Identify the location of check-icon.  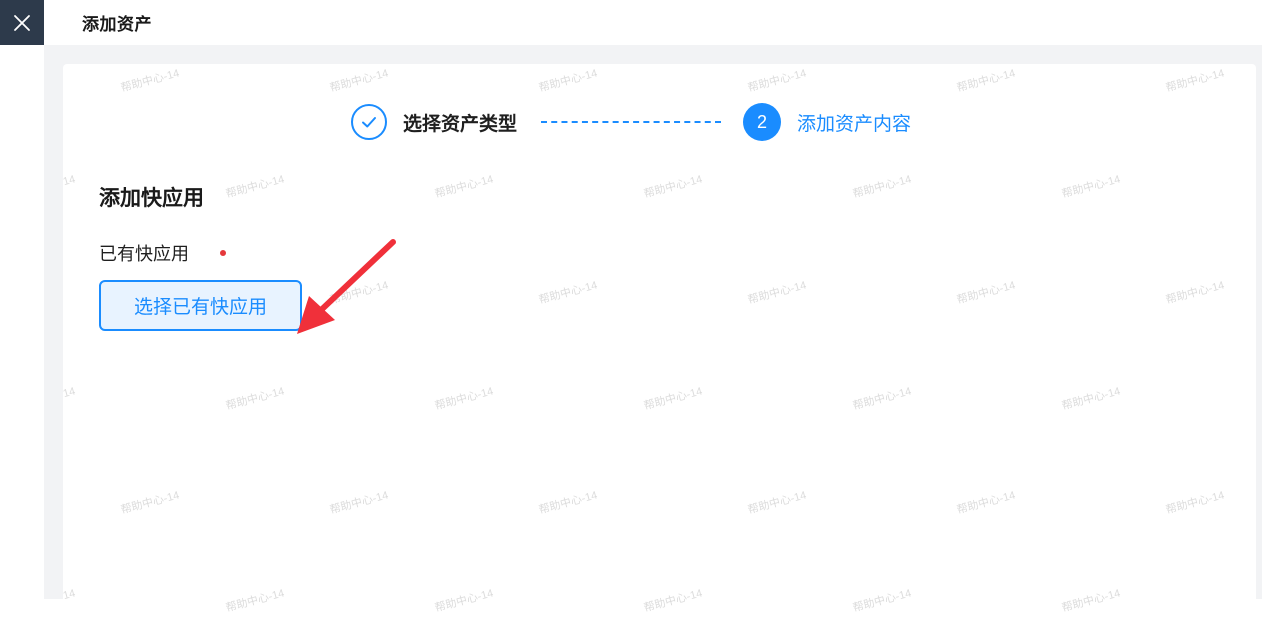
(369, 122).